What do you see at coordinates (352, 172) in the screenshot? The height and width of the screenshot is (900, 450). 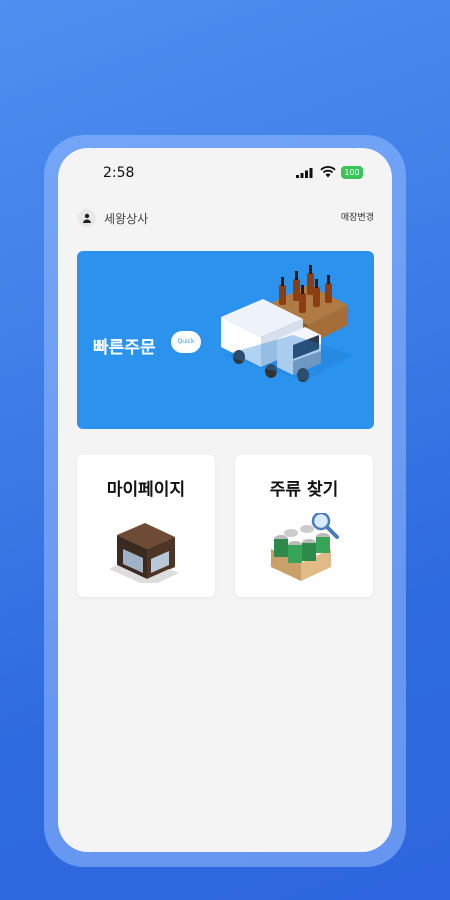 I see `battery-indicator: 100` at bounding box center [352, 172].